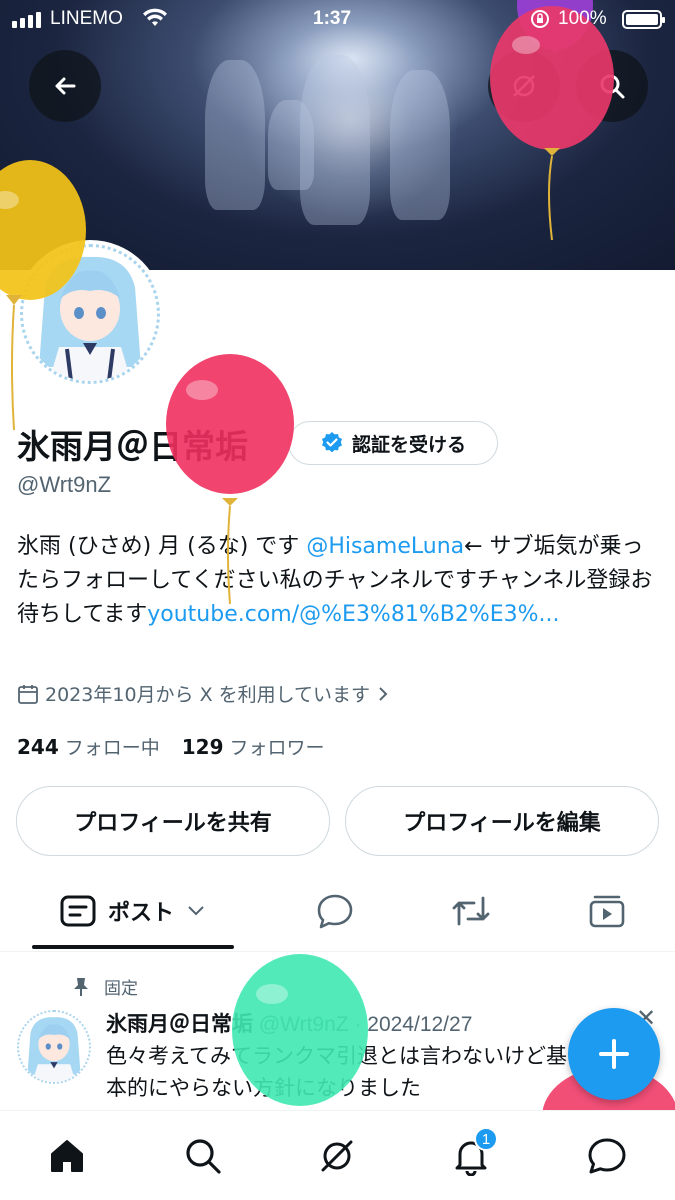 This screenshot has height=1200, width=675. What do you see at coordinates (121, 989) in the screenshot?
I see `pinned-label: 固定` at bounding box center [121, 989].